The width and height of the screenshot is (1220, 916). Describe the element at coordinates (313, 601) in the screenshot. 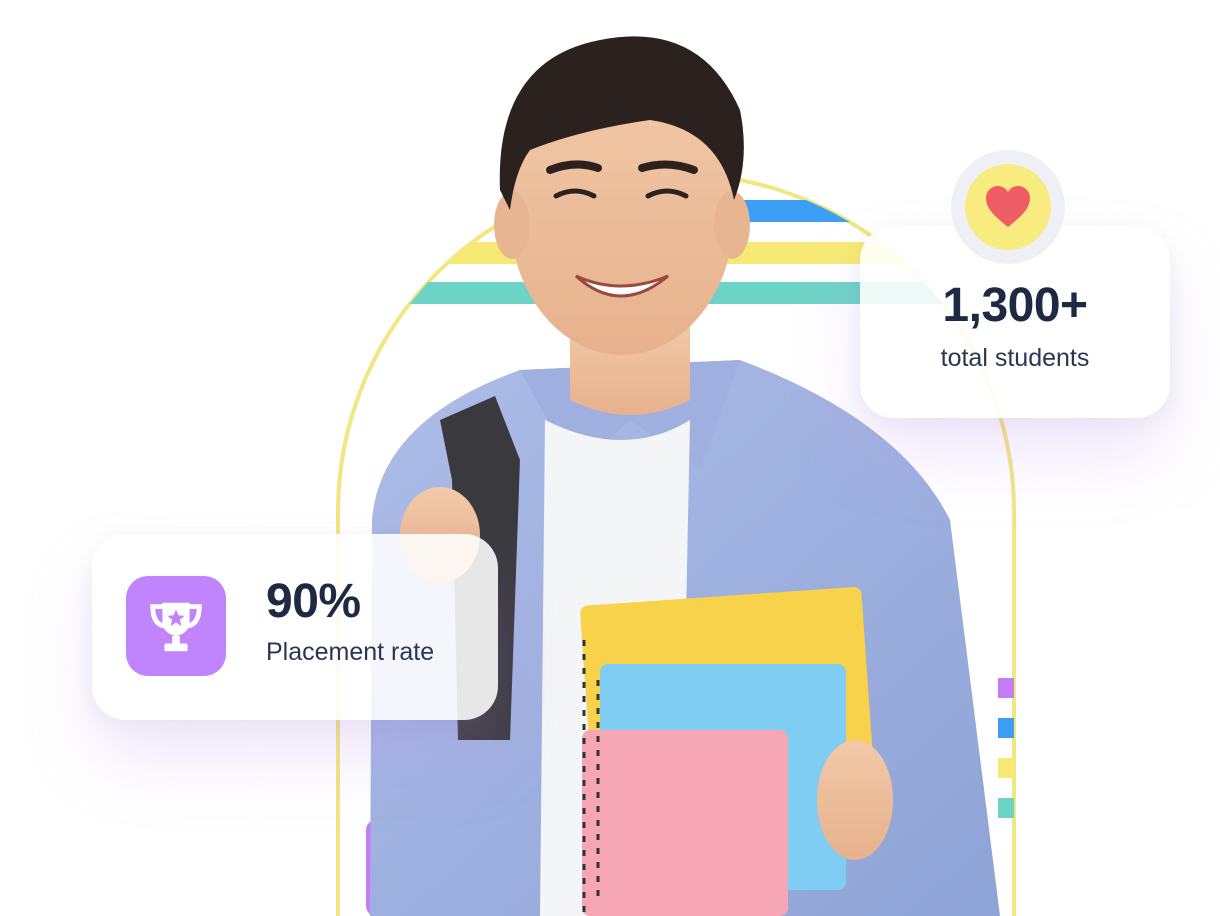

I see `placement-value: 90%` at that location.